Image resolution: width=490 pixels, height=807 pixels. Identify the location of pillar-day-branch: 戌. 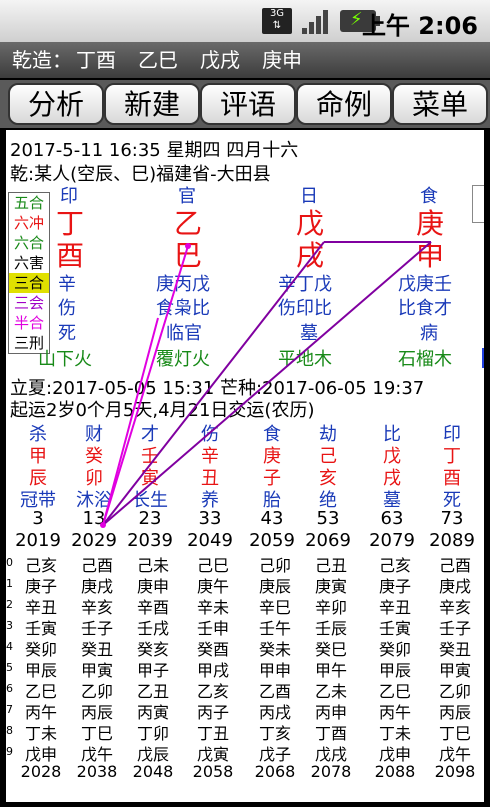
(310, 255).